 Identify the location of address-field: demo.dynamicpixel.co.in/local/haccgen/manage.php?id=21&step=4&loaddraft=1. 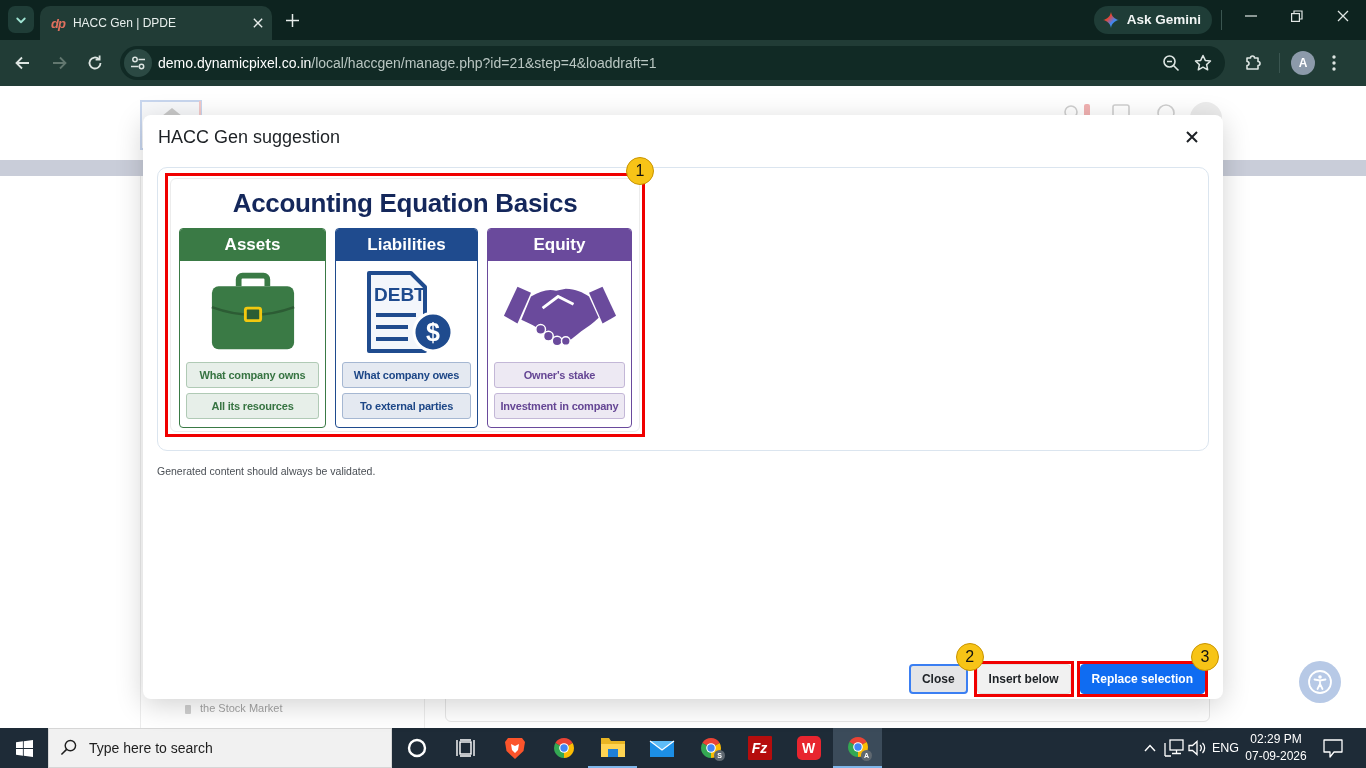
(672, 63).